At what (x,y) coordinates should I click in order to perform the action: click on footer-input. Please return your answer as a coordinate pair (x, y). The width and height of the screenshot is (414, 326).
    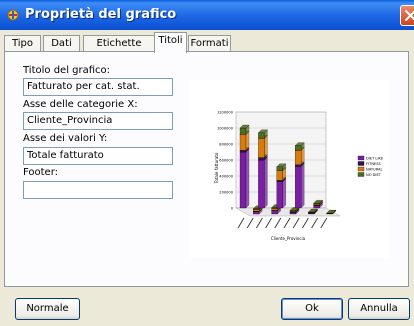
    Looking at the image, I should click on (98, 190).